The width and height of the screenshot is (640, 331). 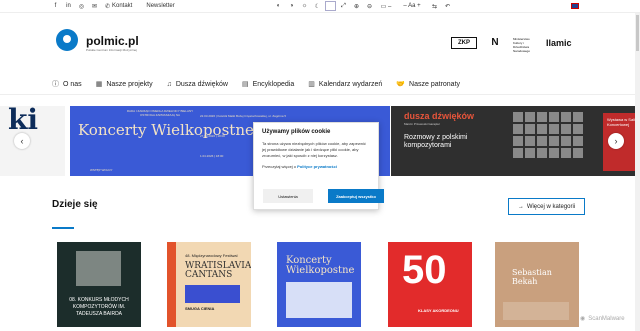 What do you see at coordinates (559, 43) in the screenshot?
I see `iamic-logo: Ilamic` at bounding box center [559, 43].